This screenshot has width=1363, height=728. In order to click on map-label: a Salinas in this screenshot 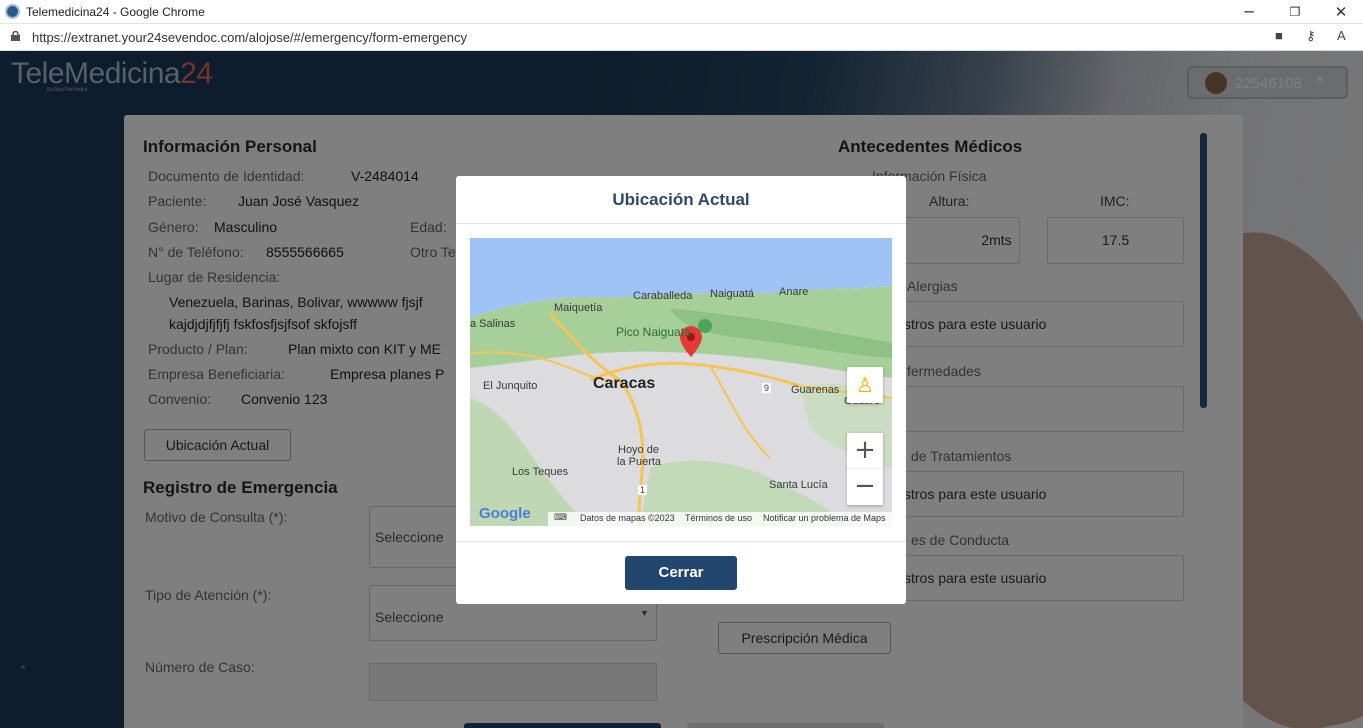, I will do `click(493, 324)`.